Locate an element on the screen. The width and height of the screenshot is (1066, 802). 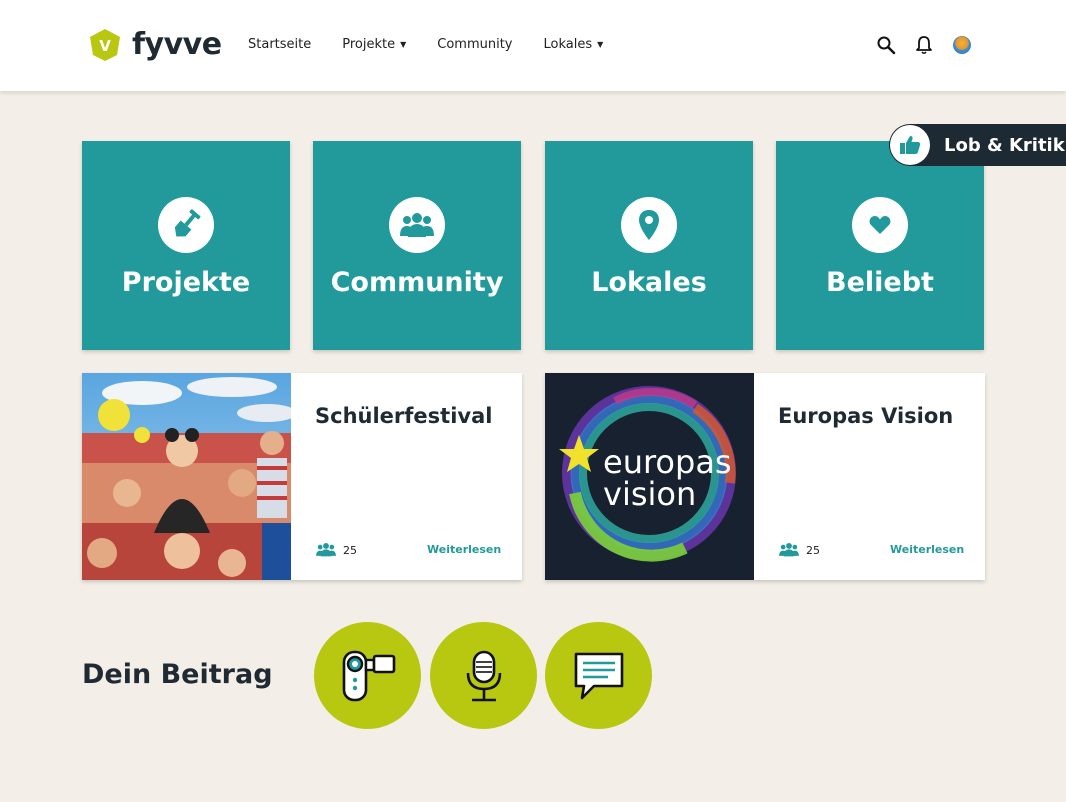
tile-beliebt: Beliebt is located at coordinates (880, 245).